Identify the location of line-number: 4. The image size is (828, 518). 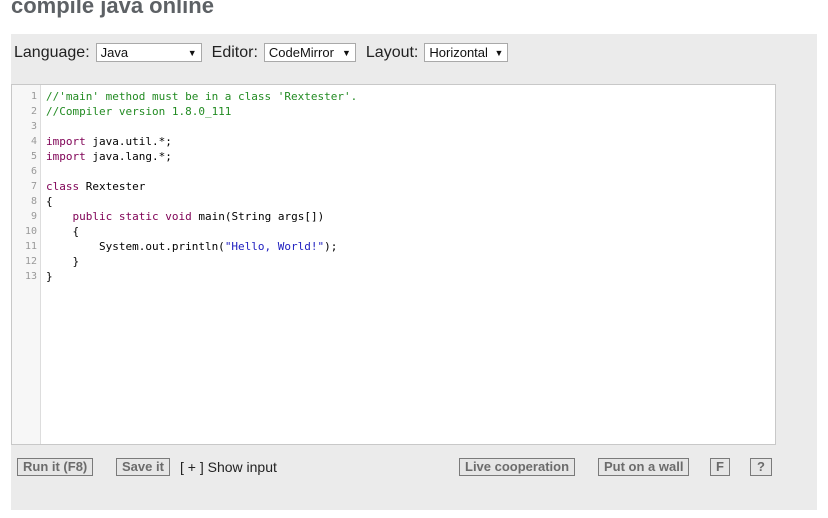
(33, 141).